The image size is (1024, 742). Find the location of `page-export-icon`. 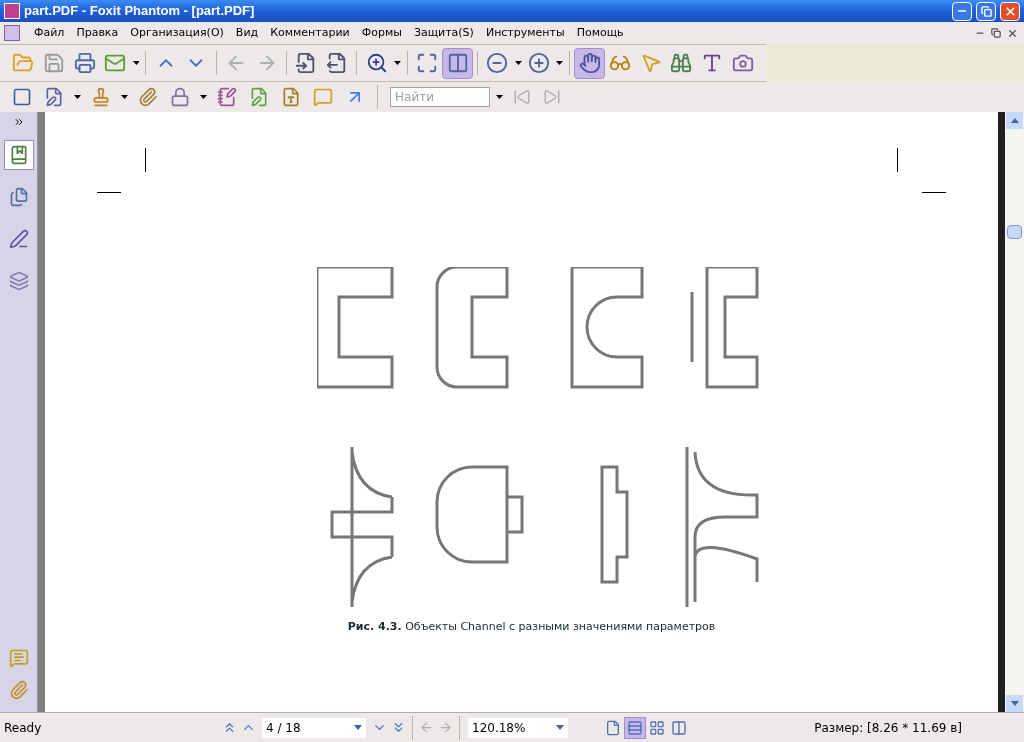

page-export-icon is located at coordinates (336, 63).